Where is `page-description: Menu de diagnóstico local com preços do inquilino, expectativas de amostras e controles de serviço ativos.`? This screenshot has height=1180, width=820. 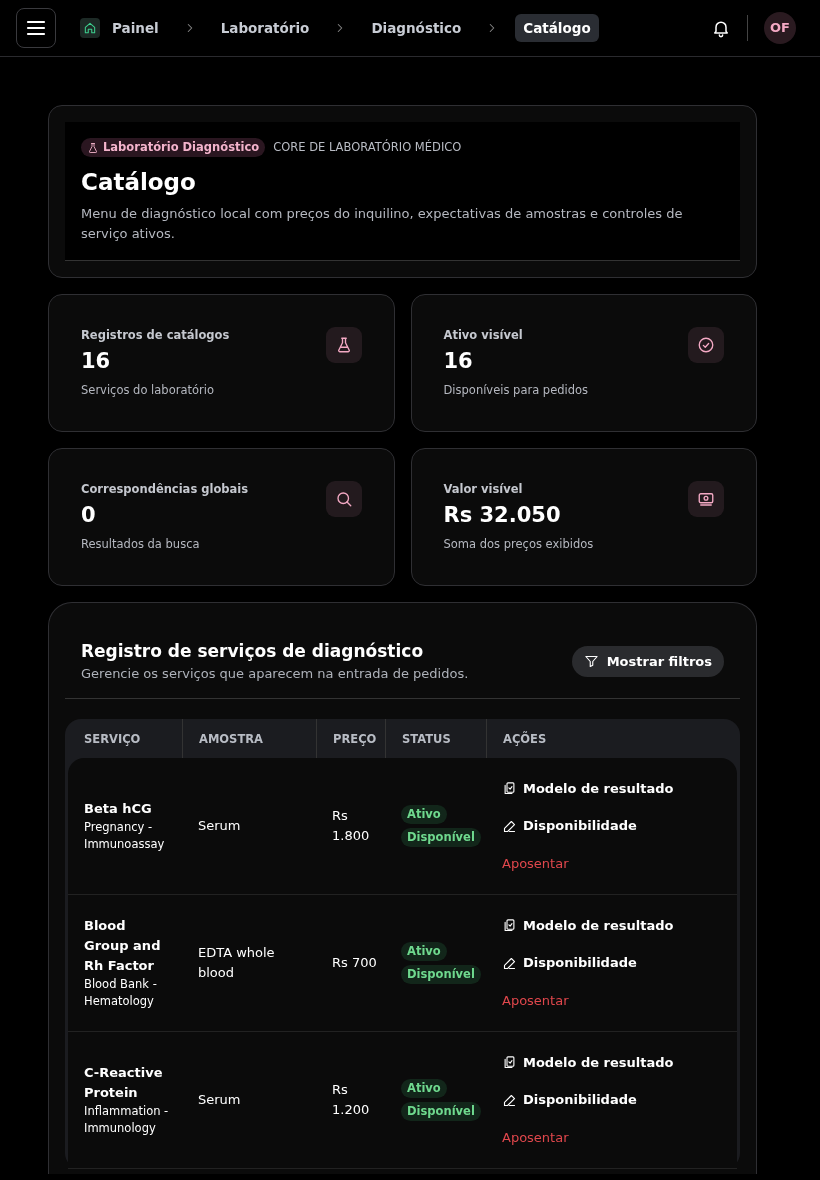 page-description: Menu de diagnóstico local com preços do inquilino, expectativas de amostras e controles de serviço ativos. is located at coordinates (382, 223).